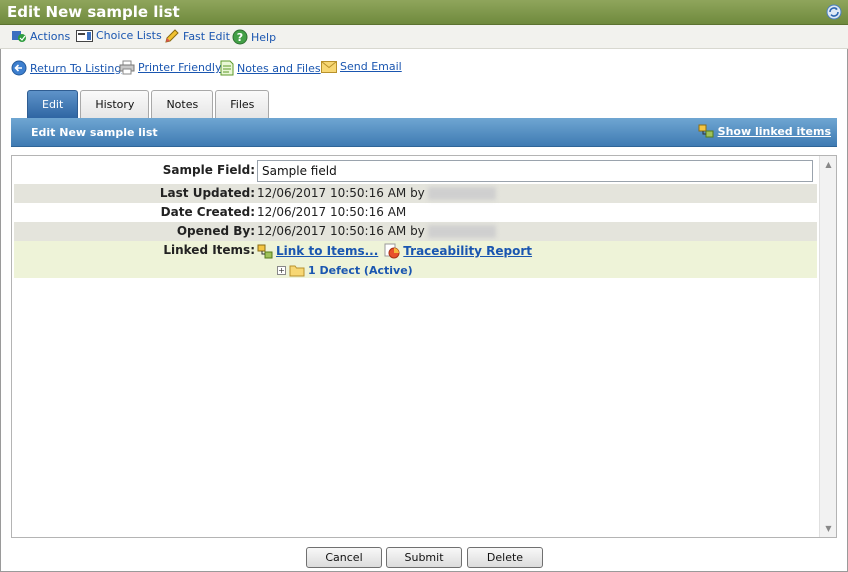 This screenshot has height=572, width=848. I want to click on report-icon, so click(392, 251).